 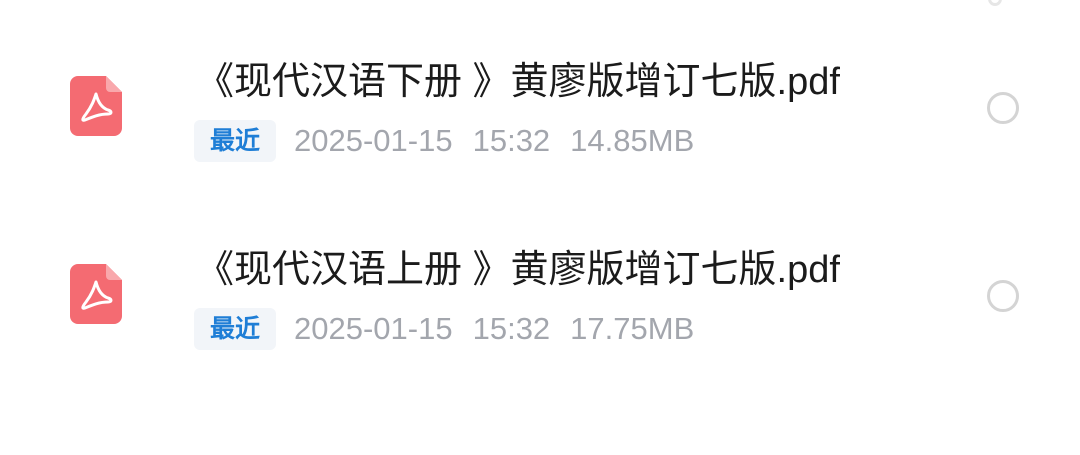 I want to click on file-name: 《现代汉语上册 》黄廖版增订七版.pdf, so click(x=518, y=270).